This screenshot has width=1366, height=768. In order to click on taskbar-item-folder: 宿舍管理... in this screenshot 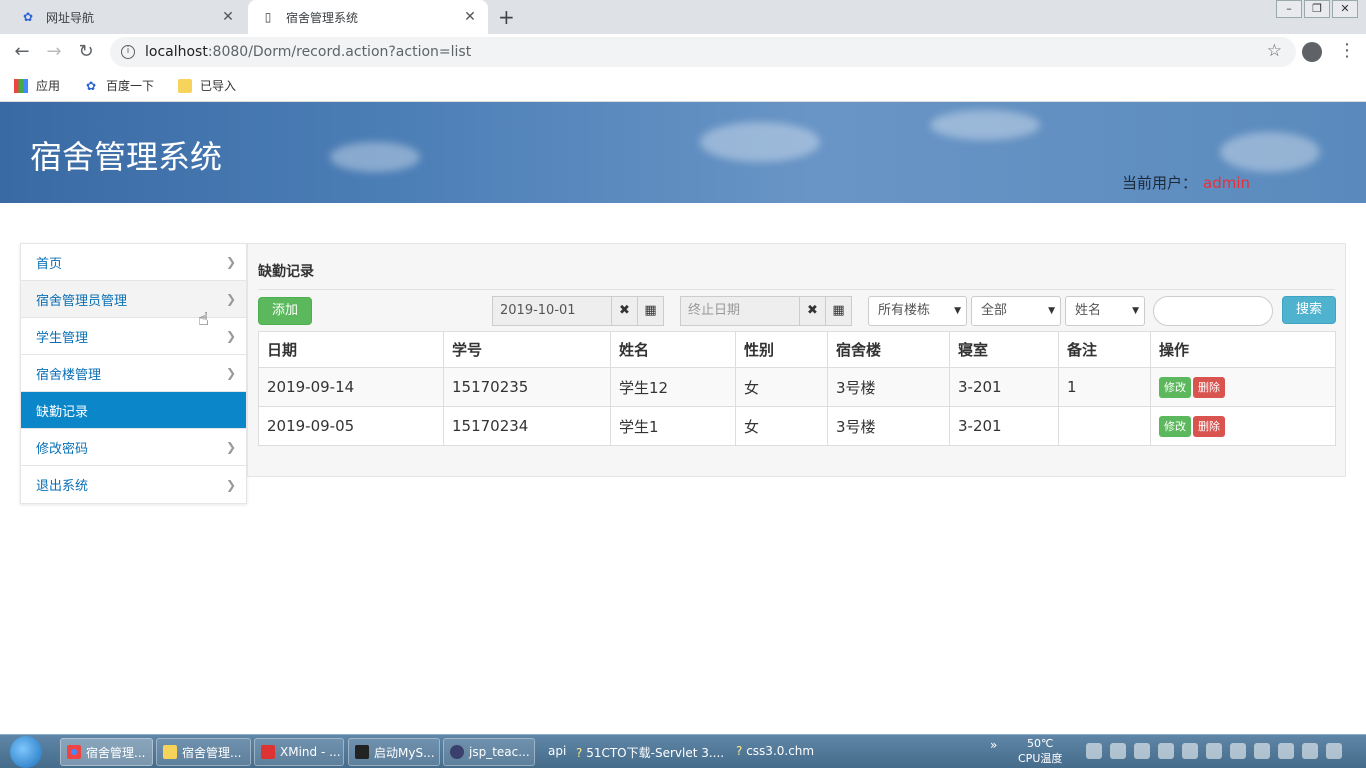, I will do `click(203, 752)`.